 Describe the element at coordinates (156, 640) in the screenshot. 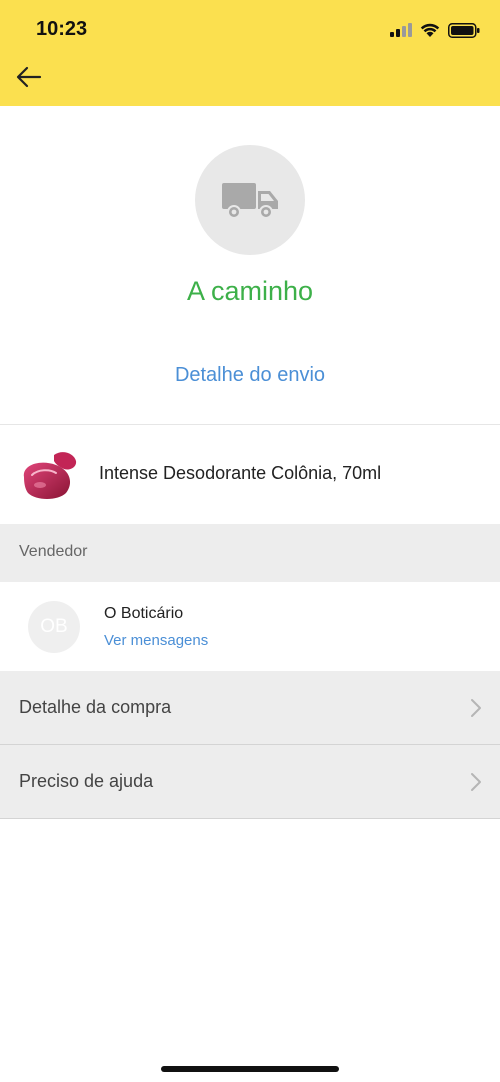

I see `view-messages-link: Ver mensagens` at that location.